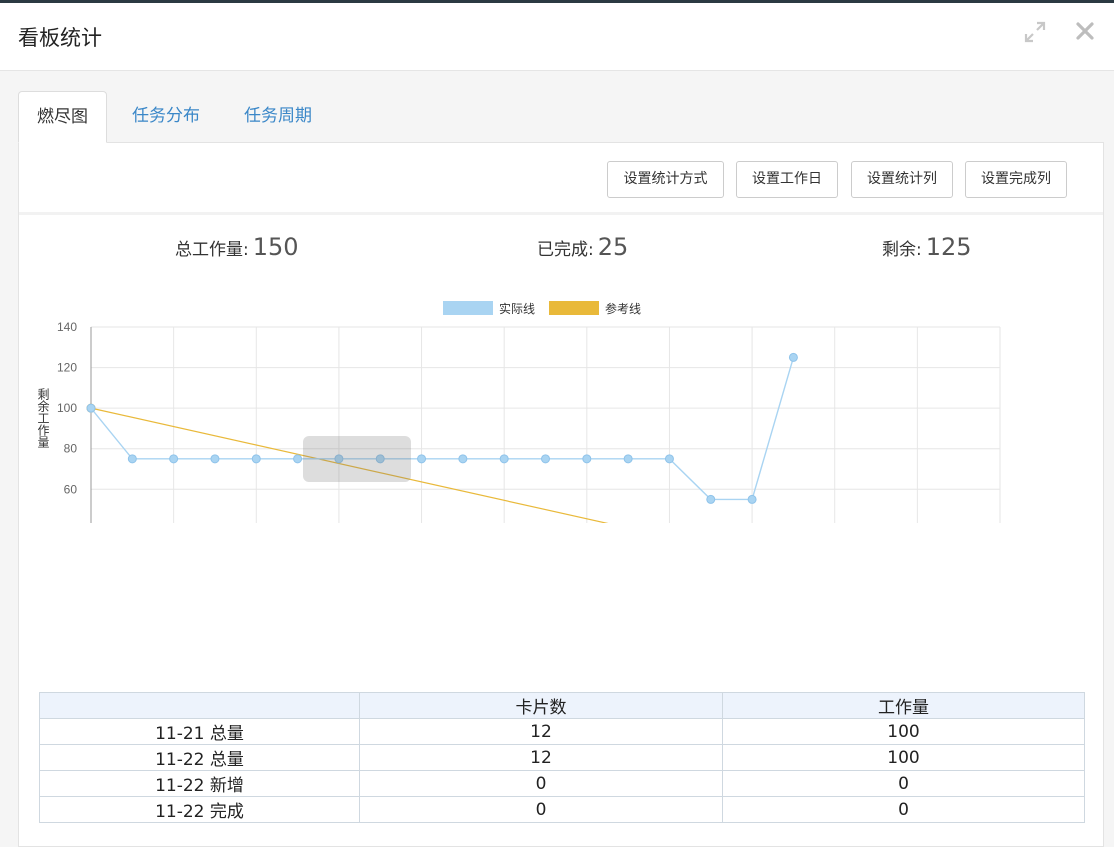 The width and height of the screenshot is (1114, 847). What do you see at coordinates (199, 705) in the screenshot?
I see `table-header-cell` at bounding box center [199, 705].